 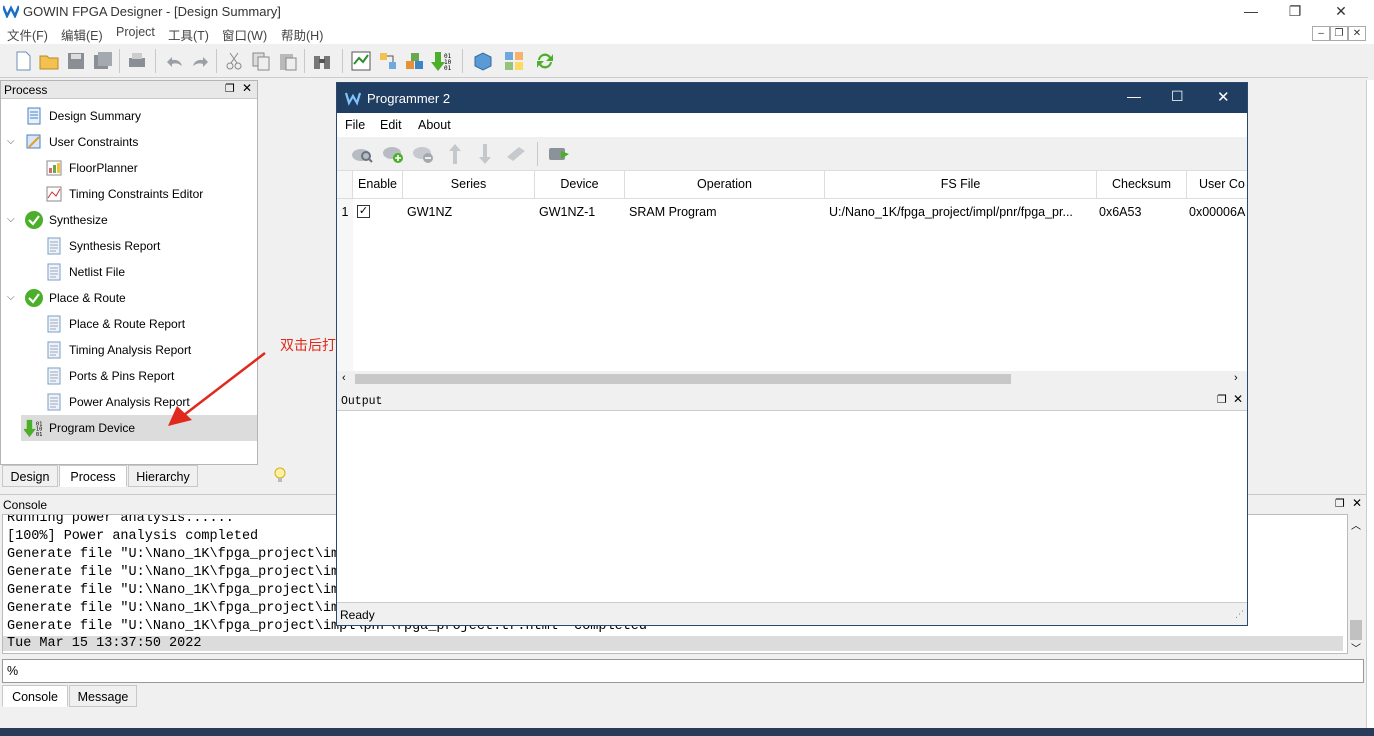 I want to click on tab-console: Console, so click(x=35, y=696).